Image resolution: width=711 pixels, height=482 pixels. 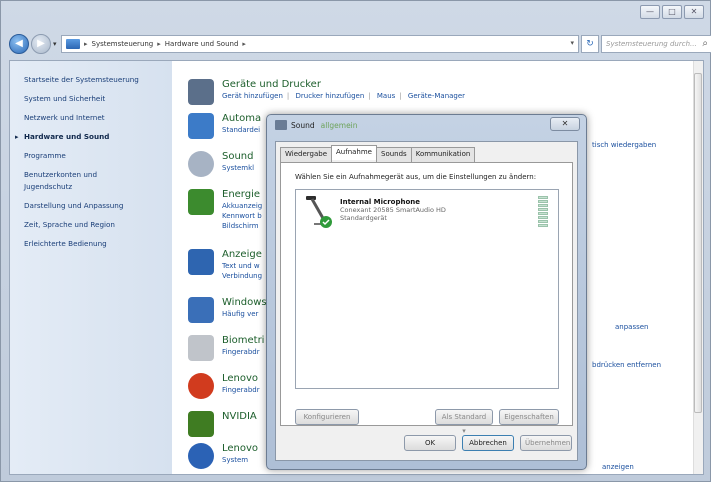 I want to click on cancel-button: Abbrechen, so click(x=488, y=443).